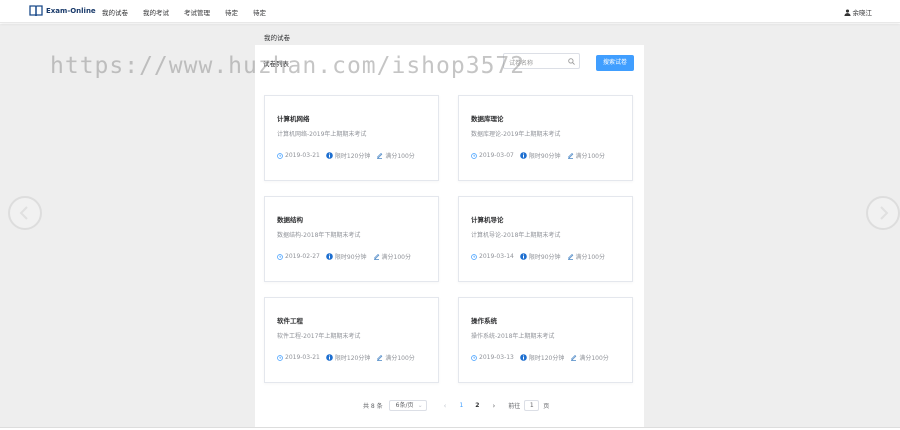 Image resolution: width=900 pixels, height=430 pixels. Describe the element at coordinates (496, 155) in the screenshot. I see `paper-date: 2019-03-07` at that location.